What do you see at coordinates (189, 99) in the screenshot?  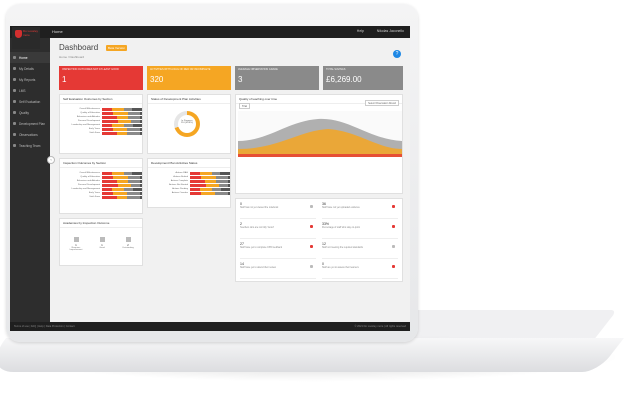 I see `card-title: Status of Development Plan Activities` at bounding box center [189, 99].